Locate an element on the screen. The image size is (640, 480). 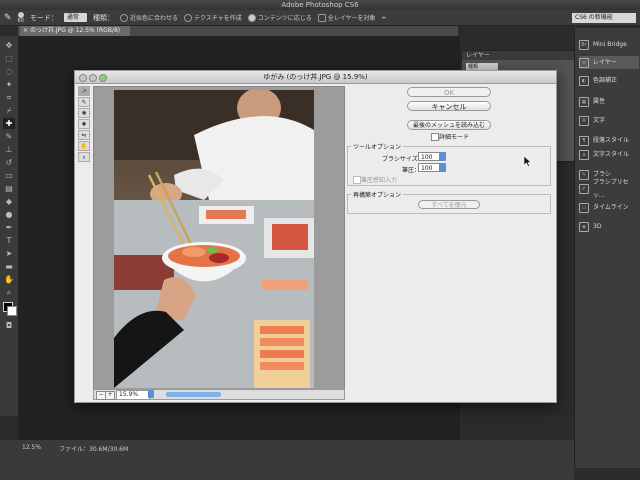
brush-preview-icon: 60 is located at coordinates (20, 17).